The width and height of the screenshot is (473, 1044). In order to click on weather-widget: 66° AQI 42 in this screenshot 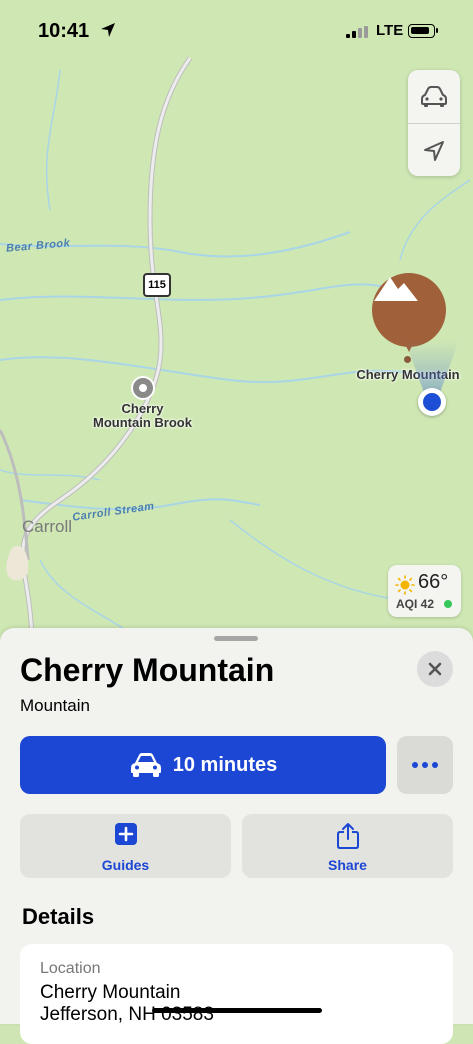, I will do `click(424, 591)`.